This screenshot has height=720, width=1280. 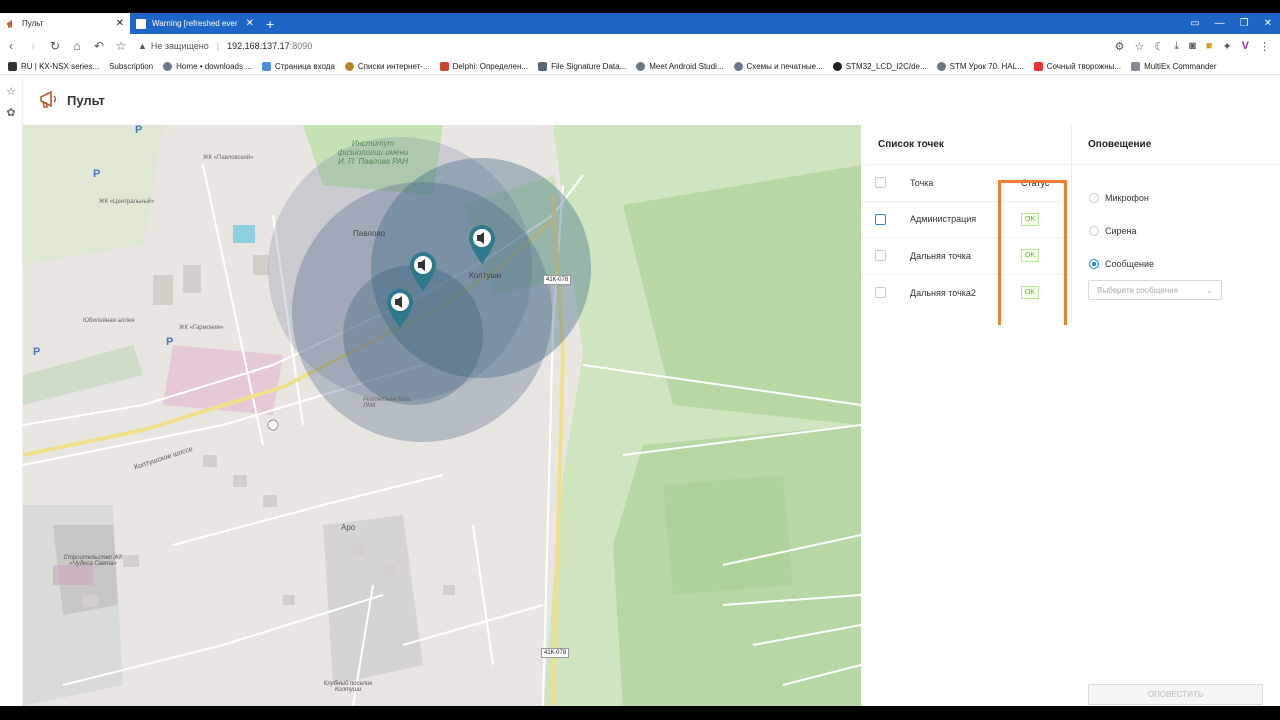 I want to click on point-name: Администрация, so click(x=943, y=219).